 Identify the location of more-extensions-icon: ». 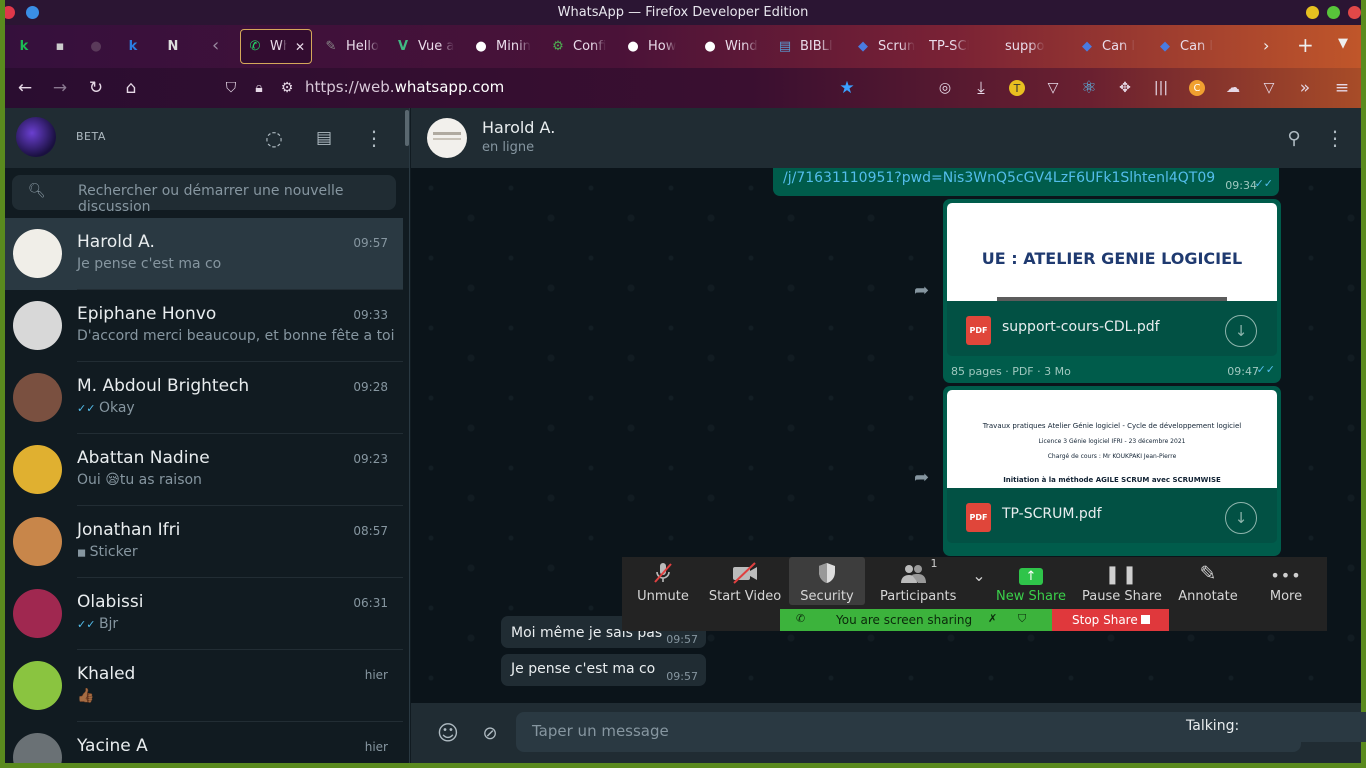
(1305, 88).